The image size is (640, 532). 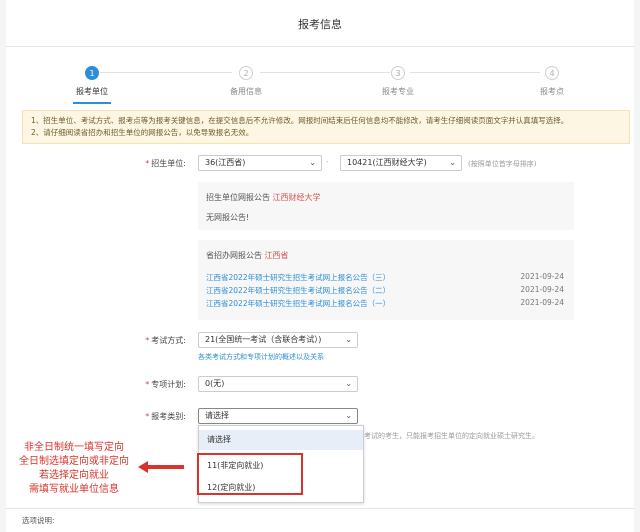 What do you see at coordinates (165, 416) in the screenshot?
I see `category-label: * 报考类别:` at bounding box center [165, 416].